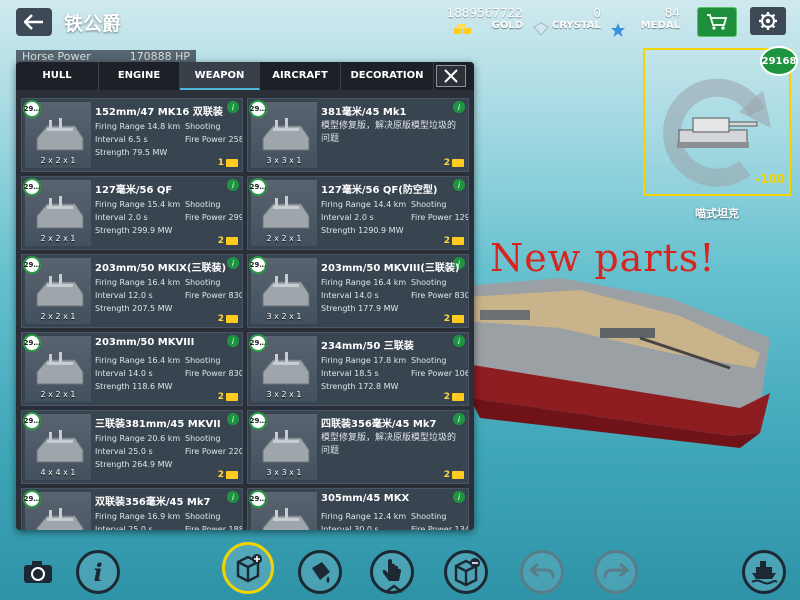  I want to click on part-cost-value: 1, so click(220, 163).